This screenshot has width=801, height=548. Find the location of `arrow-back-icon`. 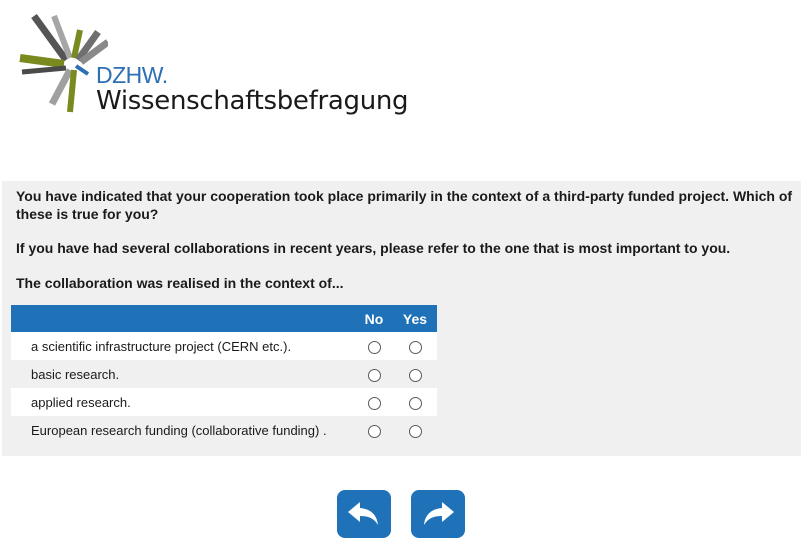

arrow-back-icon is located at coordinates (363, 513).